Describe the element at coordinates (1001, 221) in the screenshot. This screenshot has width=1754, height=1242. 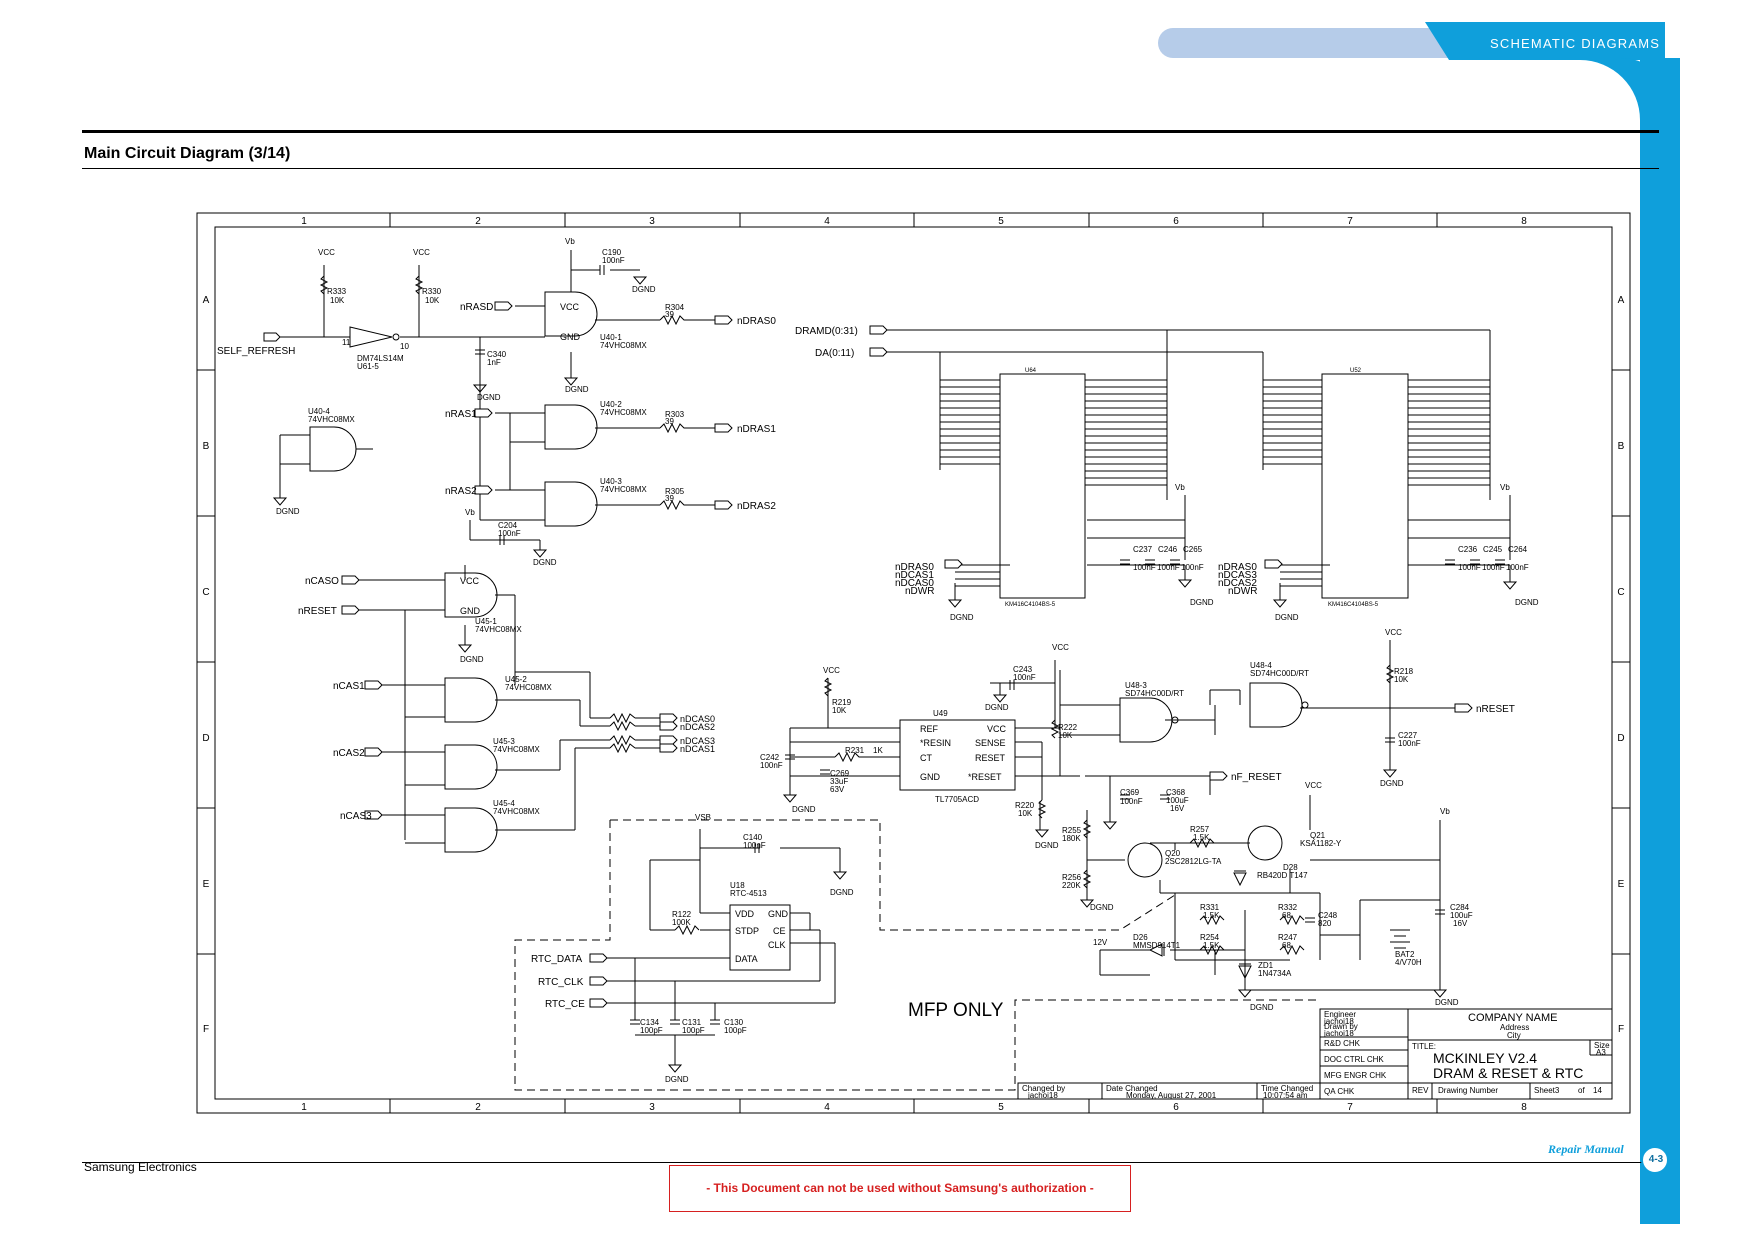
I see `col-label: 5` at that location.